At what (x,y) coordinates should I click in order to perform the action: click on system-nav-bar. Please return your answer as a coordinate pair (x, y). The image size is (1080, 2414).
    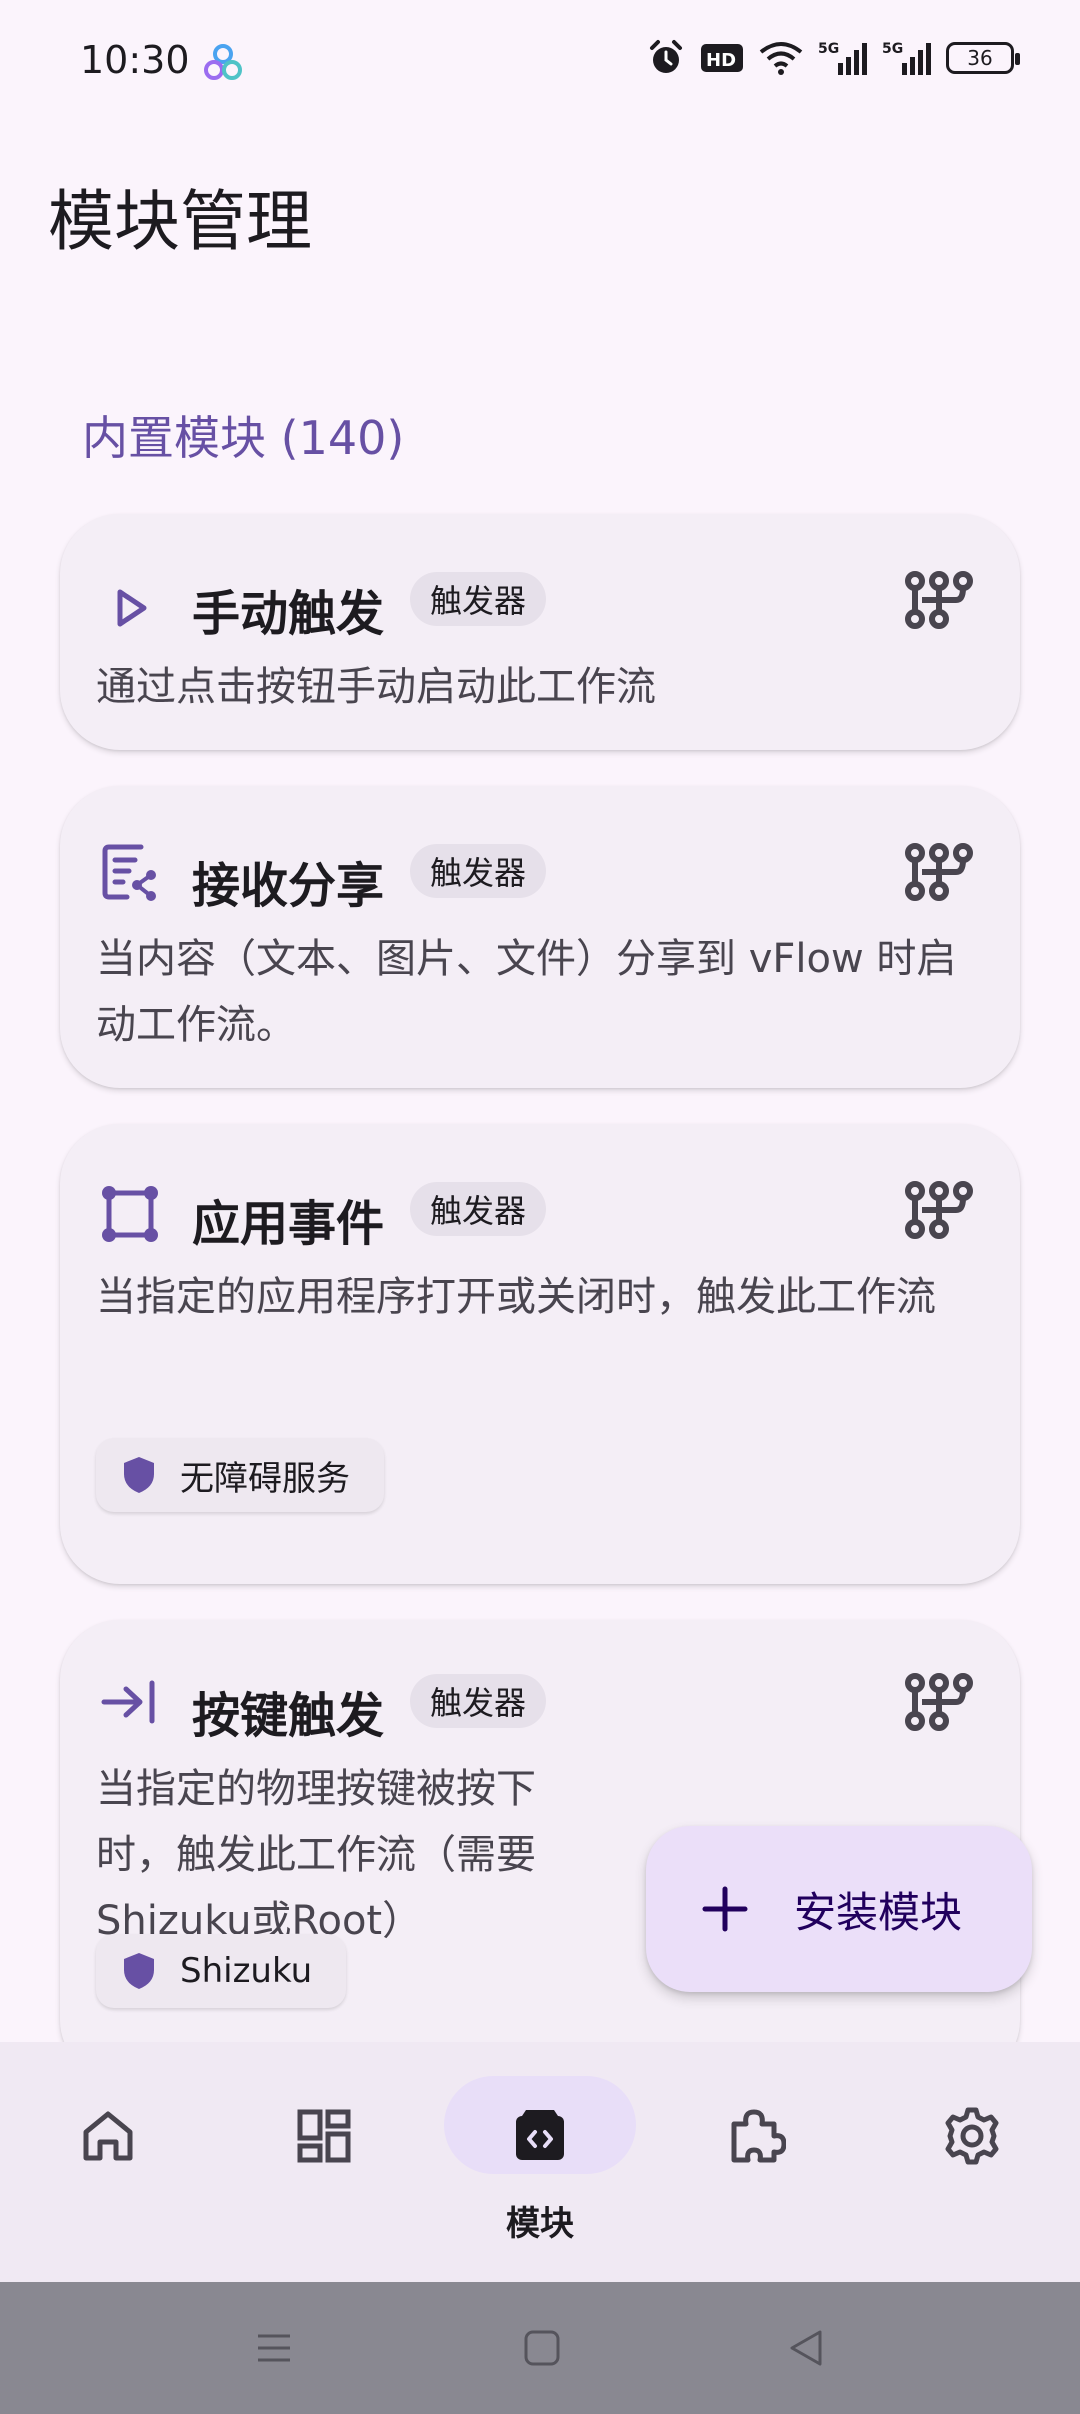
    Looking at the image, I should click on (540, 2348).